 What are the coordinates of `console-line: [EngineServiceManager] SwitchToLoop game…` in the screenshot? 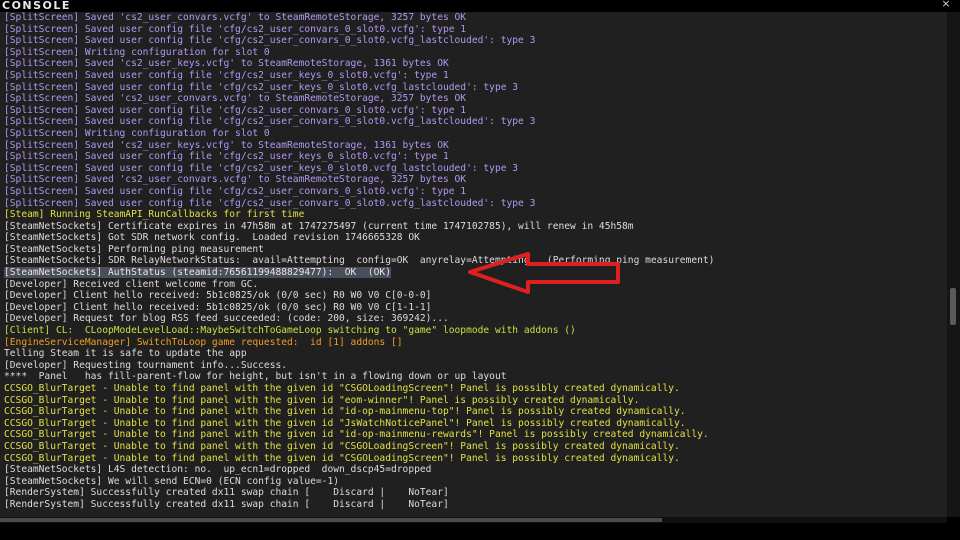 It's located at (203, 342).